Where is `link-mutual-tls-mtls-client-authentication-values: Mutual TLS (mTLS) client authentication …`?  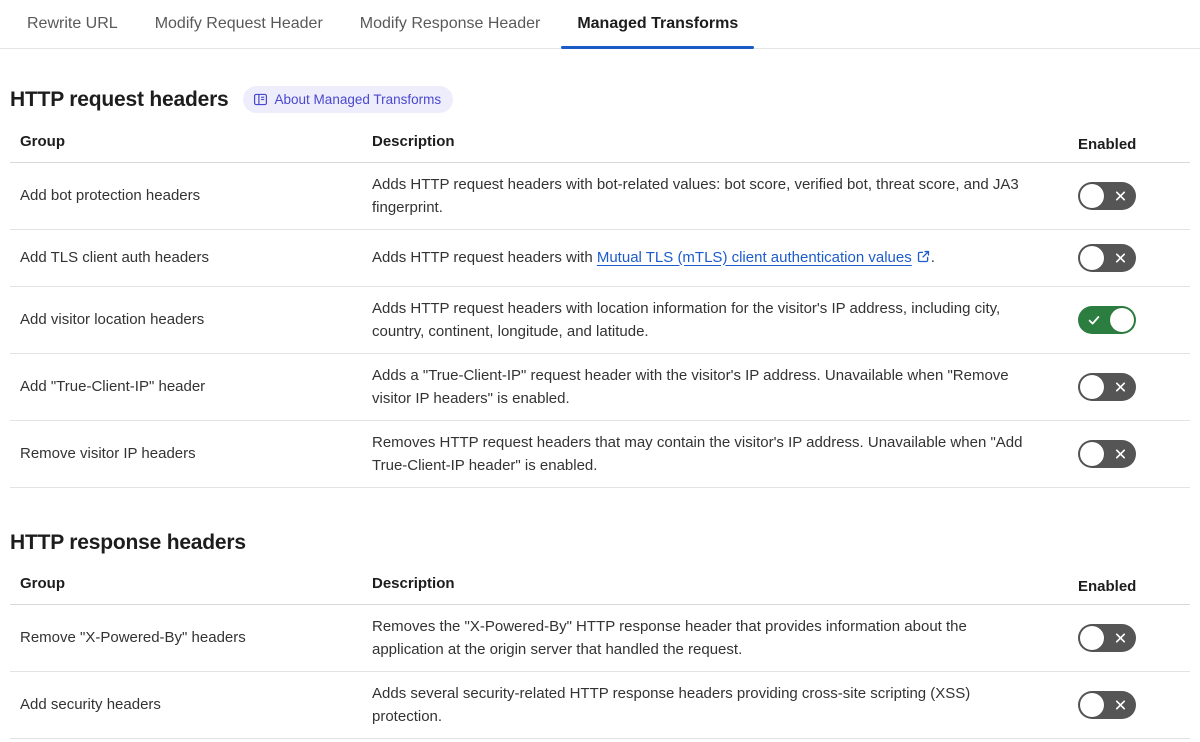
link-mutual-tls-mtls-client-authentication-values: Mutual TLS (mTLS) client authentication … is located at coordinates (754, 257).